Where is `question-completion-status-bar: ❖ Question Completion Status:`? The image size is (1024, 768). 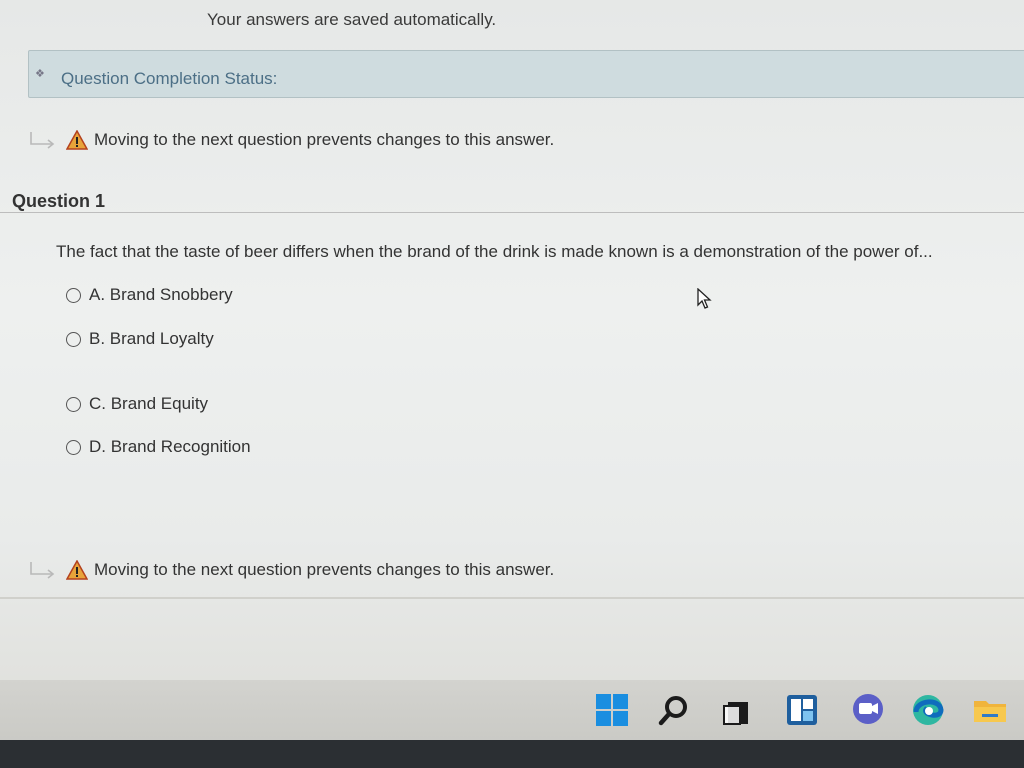 question-completion-status-bar: ❖ Question Completion Status: is located at coordinates (526, 74).